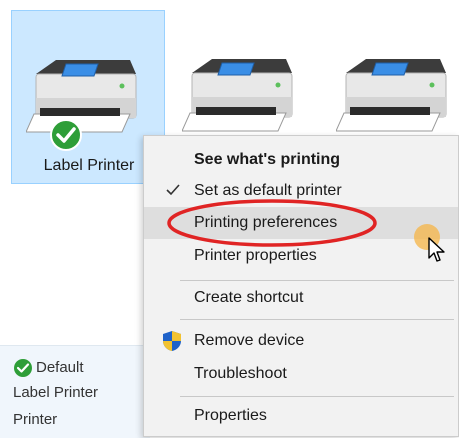 Image resolution: width=459 pixels, height=438 pixels. Describe the element at coordinates (436, 249) in the screenshot. I see `mouse-pointer-icon` at that location.